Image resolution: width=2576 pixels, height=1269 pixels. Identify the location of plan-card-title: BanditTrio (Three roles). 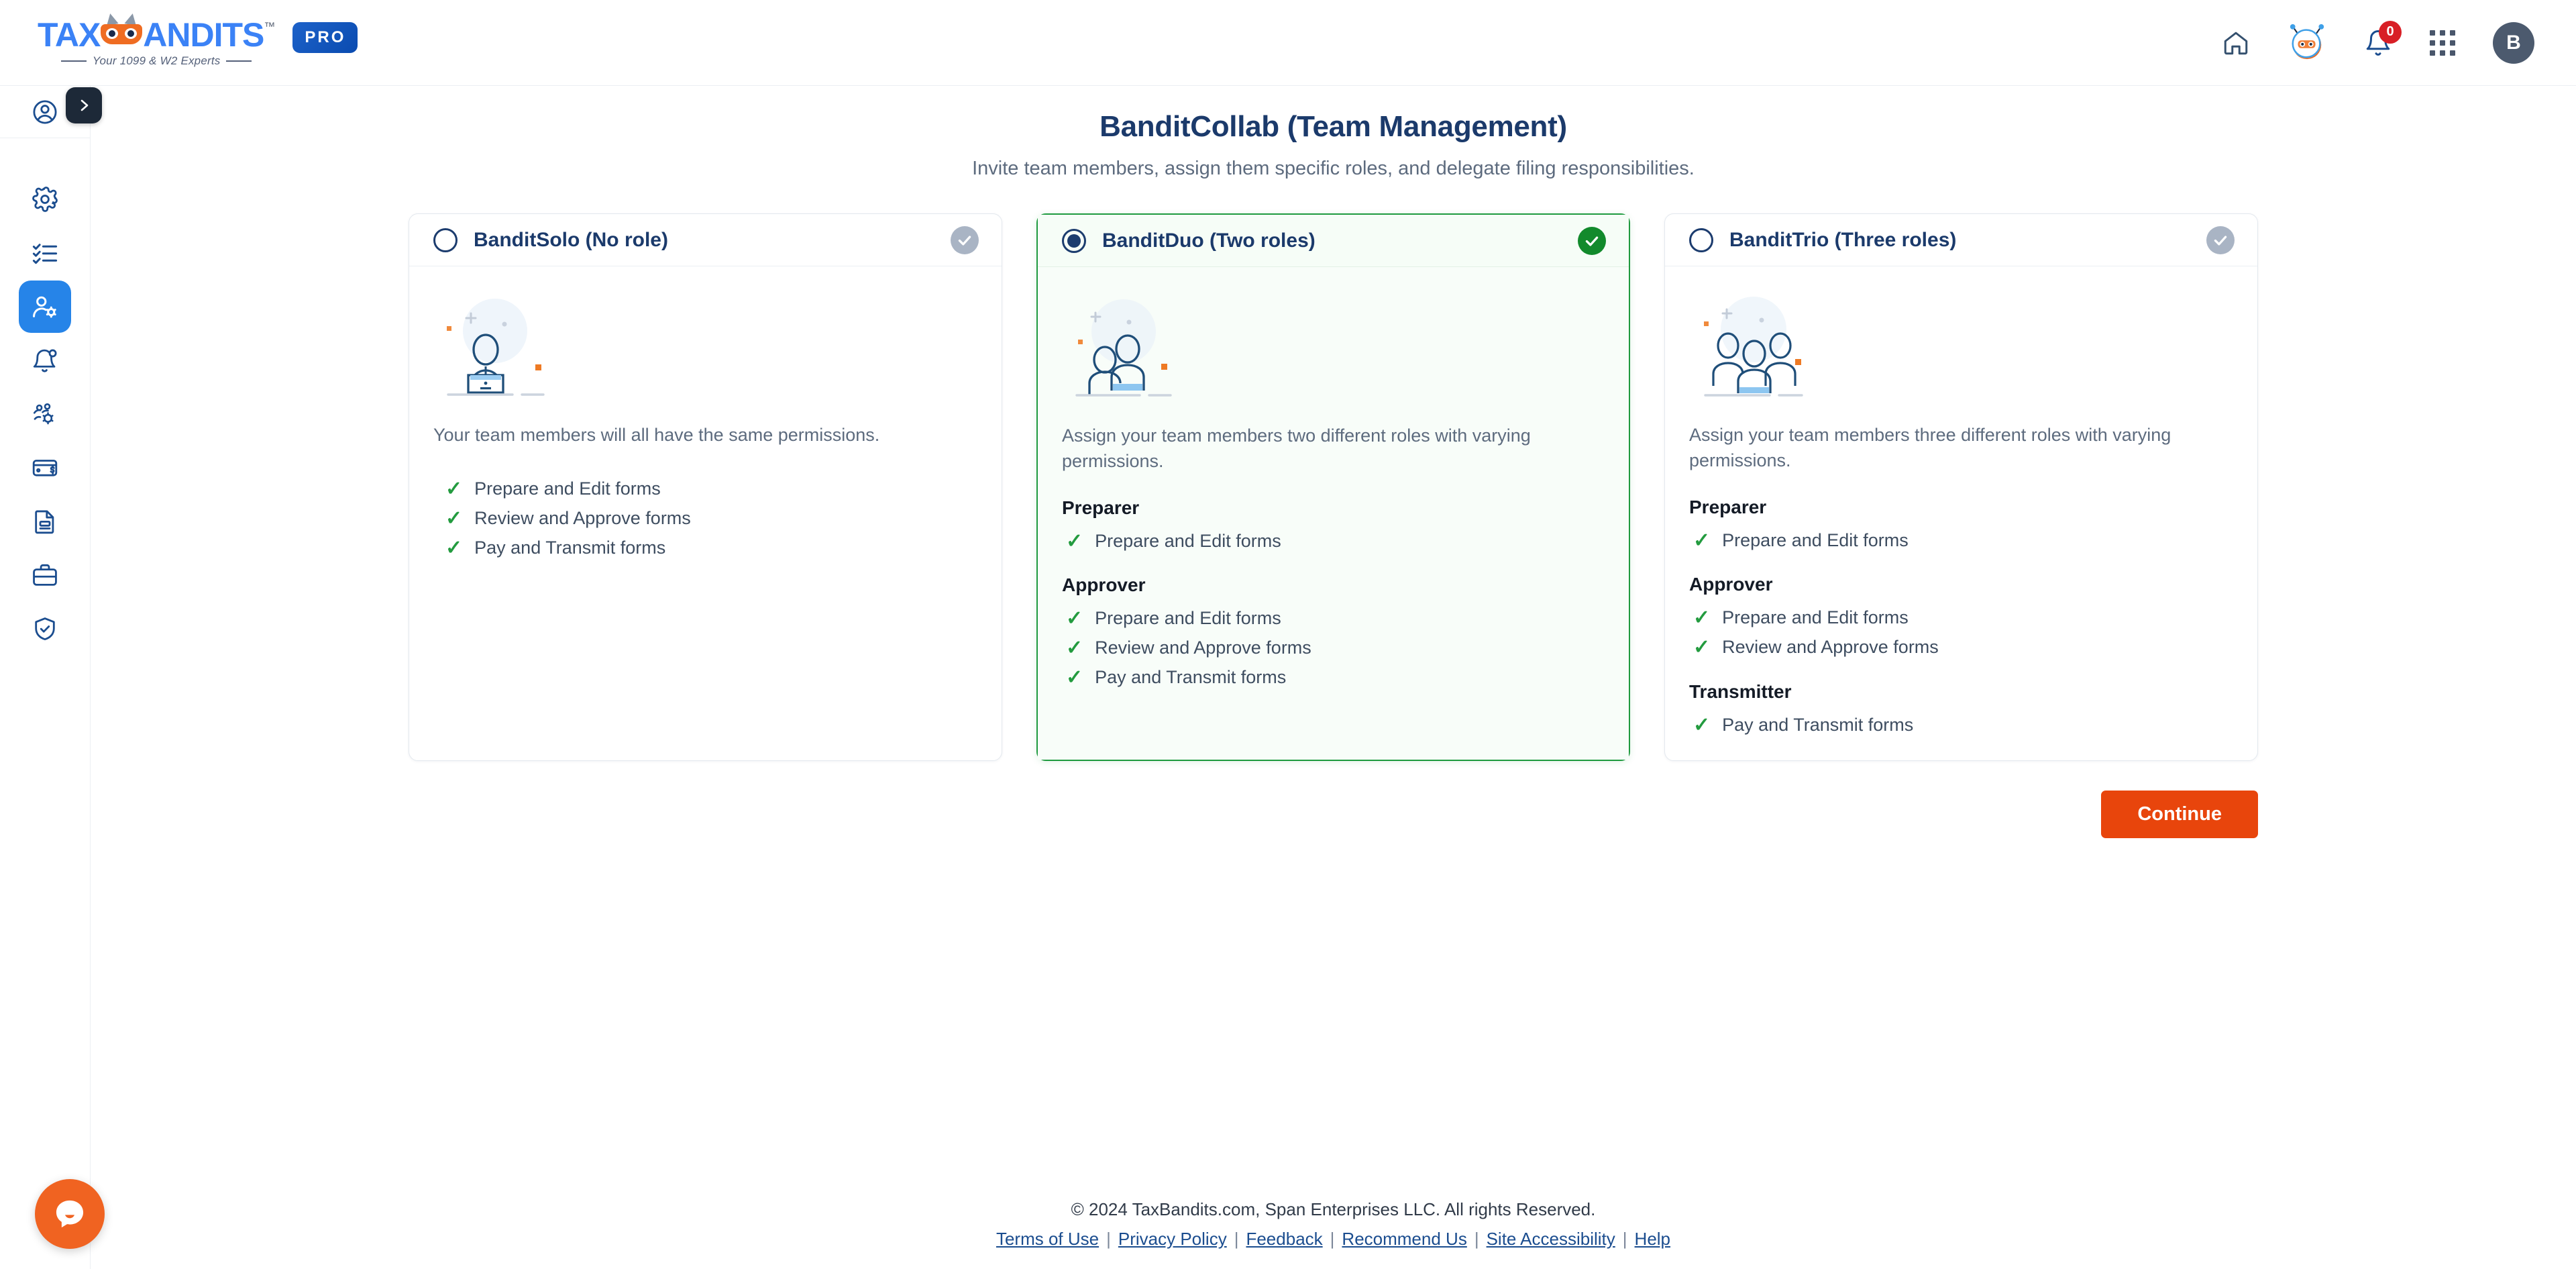
(1843, 239).